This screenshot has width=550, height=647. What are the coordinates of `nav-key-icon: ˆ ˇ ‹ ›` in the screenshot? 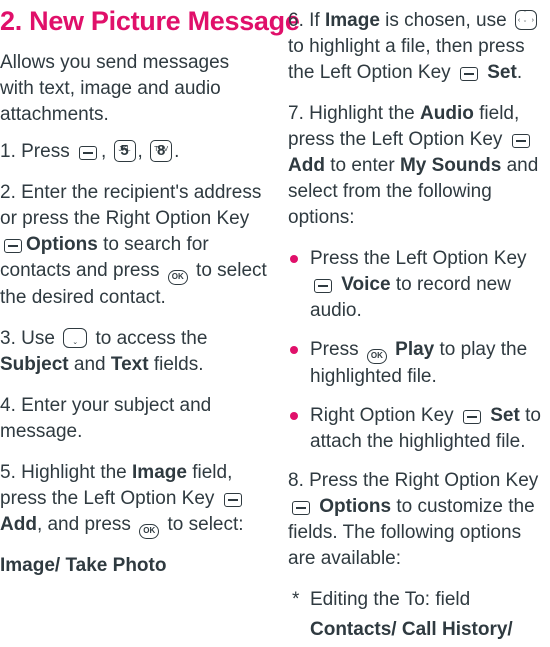 It's located at (525, 20).